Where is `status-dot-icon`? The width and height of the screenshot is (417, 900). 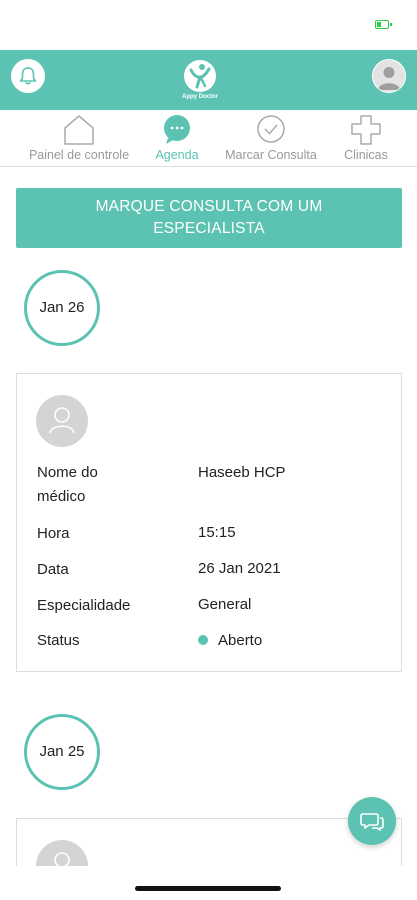 status-dot-icon is located at coordinates (203, 639).